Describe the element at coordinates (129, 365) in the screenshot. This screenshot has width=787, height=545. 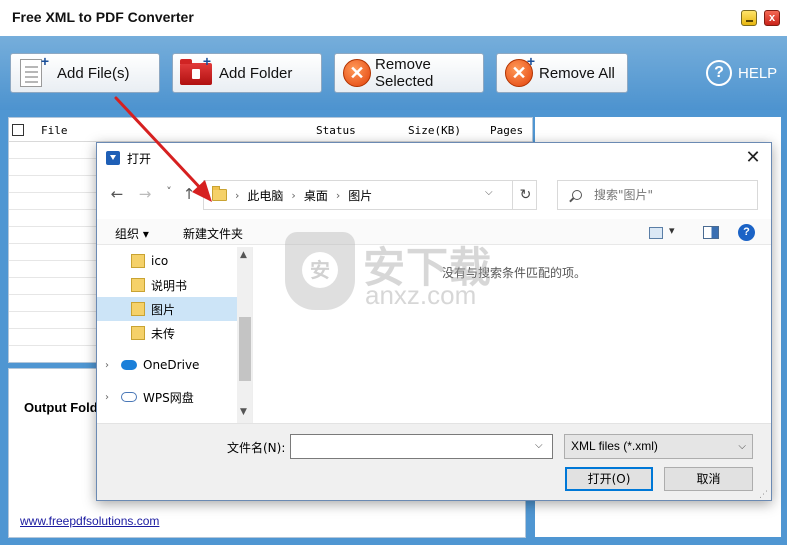
I see `onedrive-cloud-icon` at that location.